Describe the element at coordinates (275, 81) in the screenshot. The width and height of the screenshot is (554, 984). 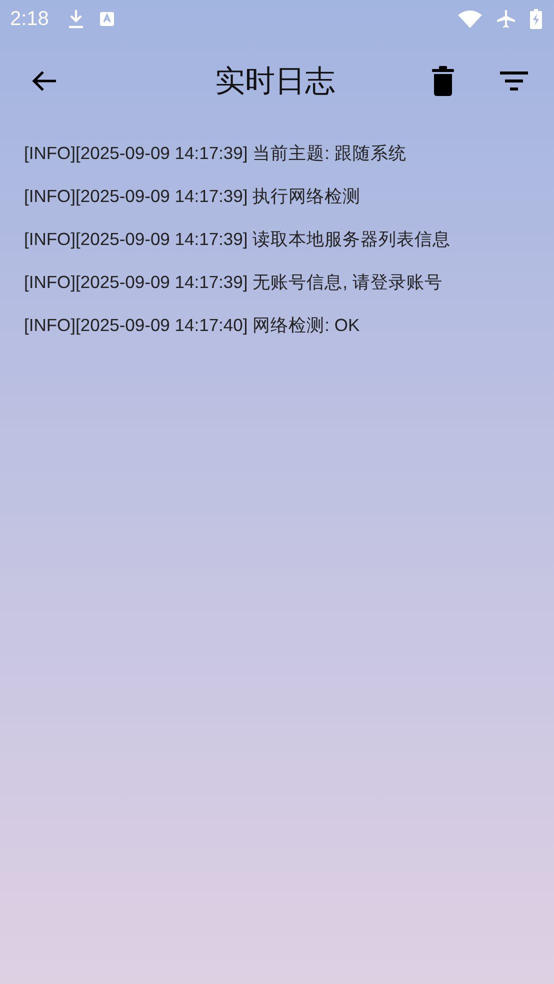
I see `page-title: 实时日志` at that location.